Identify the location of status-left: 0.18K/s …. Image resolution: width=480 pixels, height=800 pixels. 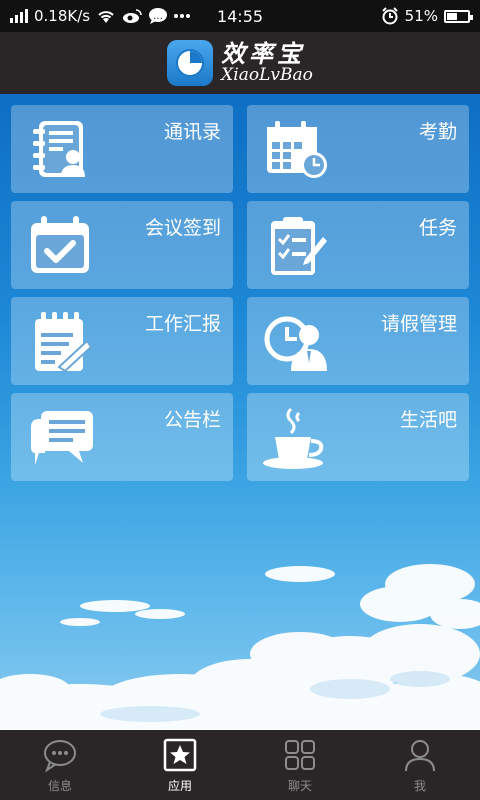
(195, 16).